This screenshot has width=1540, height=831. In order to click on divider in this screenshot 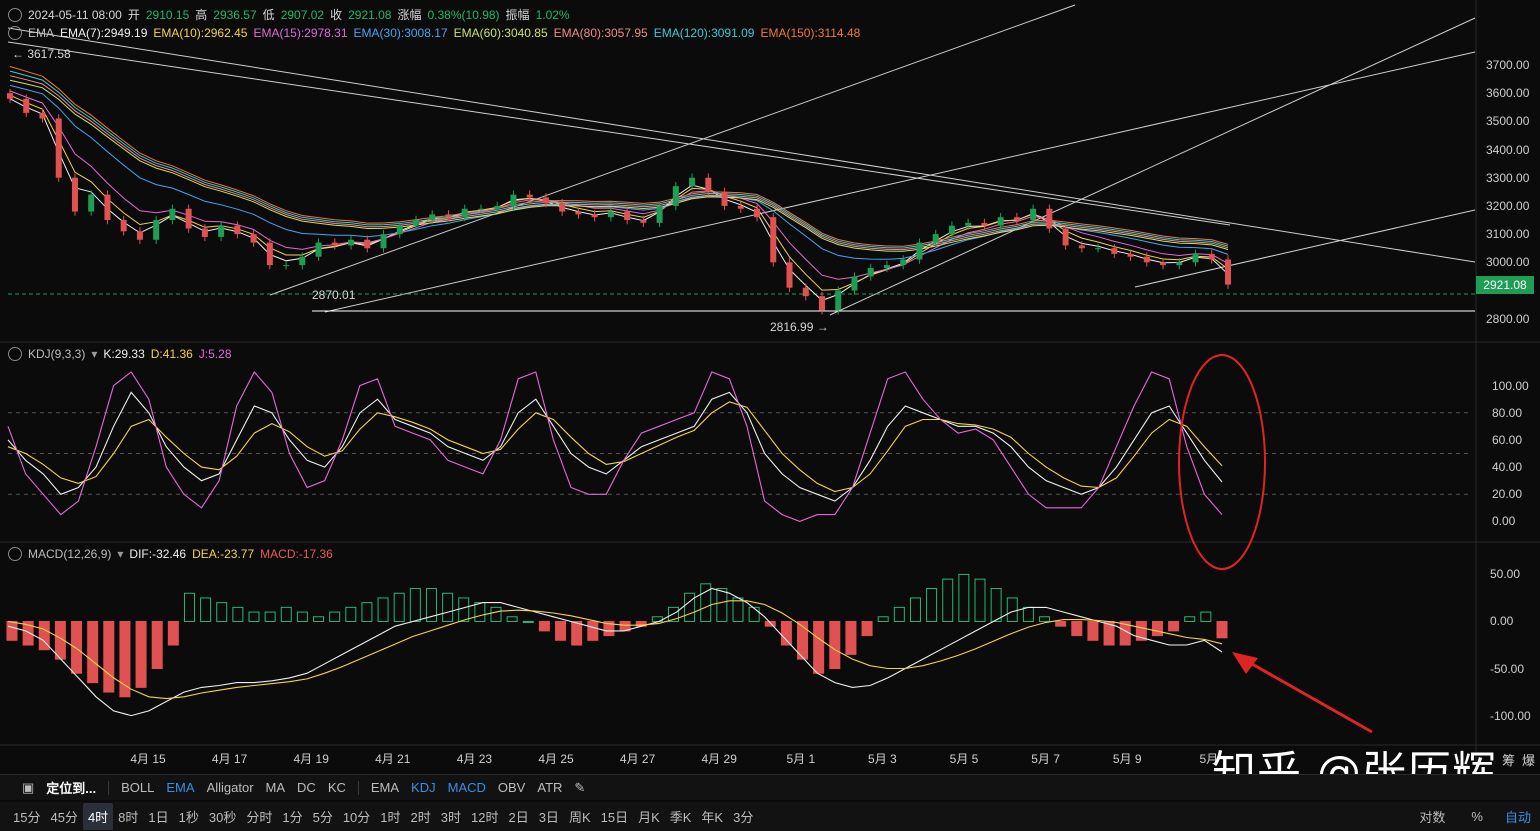, I will do `click(358, 787)`.